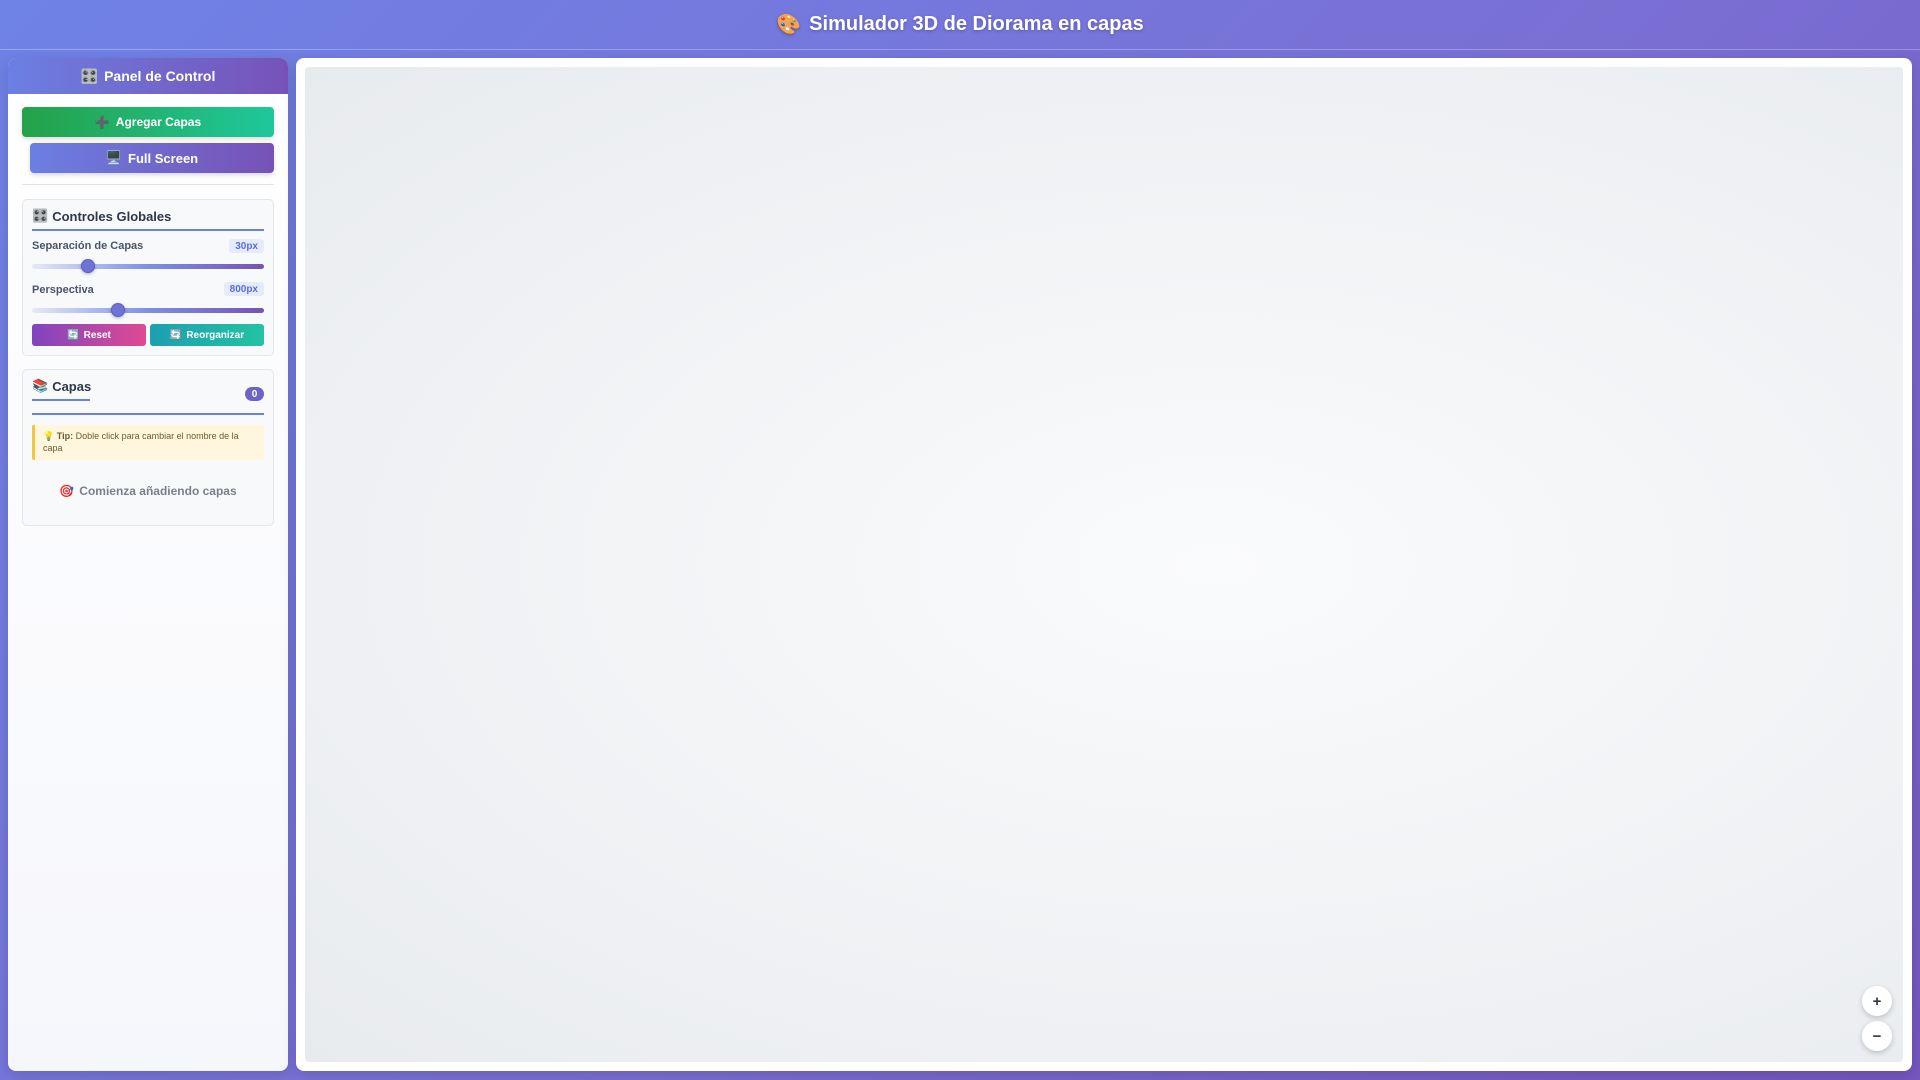  I want to click on app-title-text: Simulador 3D de Diorama en capas, so click(976, 24).